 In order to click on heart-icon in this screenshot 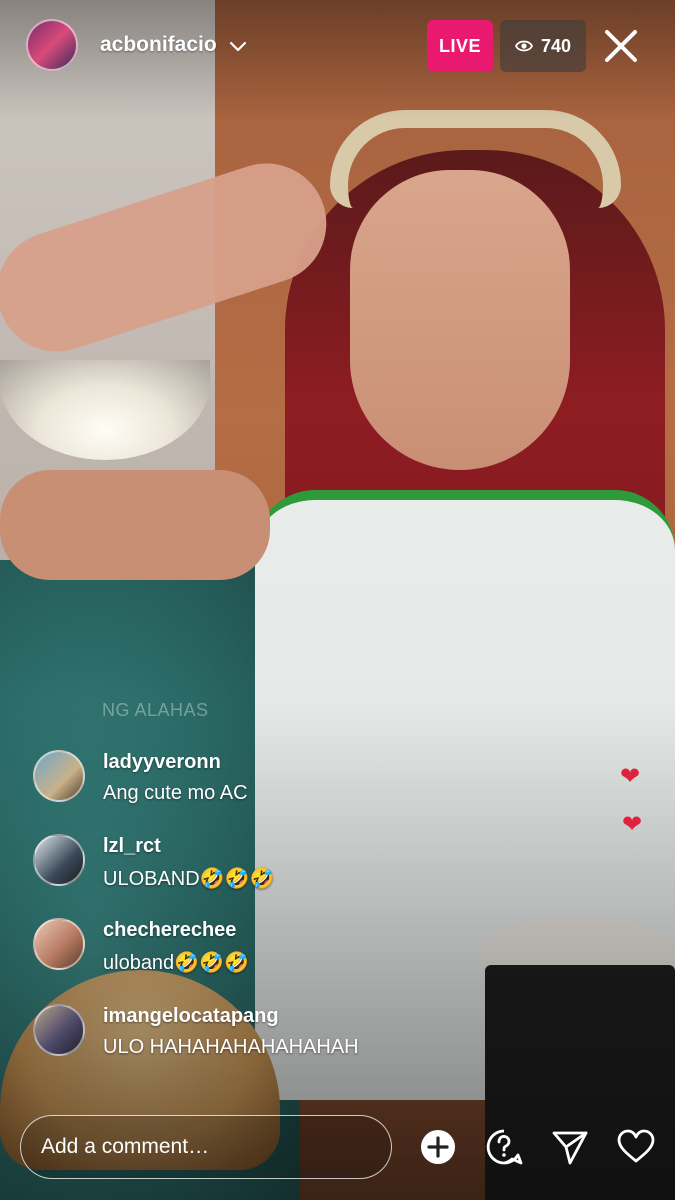, I will do `click(636, 1146)`.